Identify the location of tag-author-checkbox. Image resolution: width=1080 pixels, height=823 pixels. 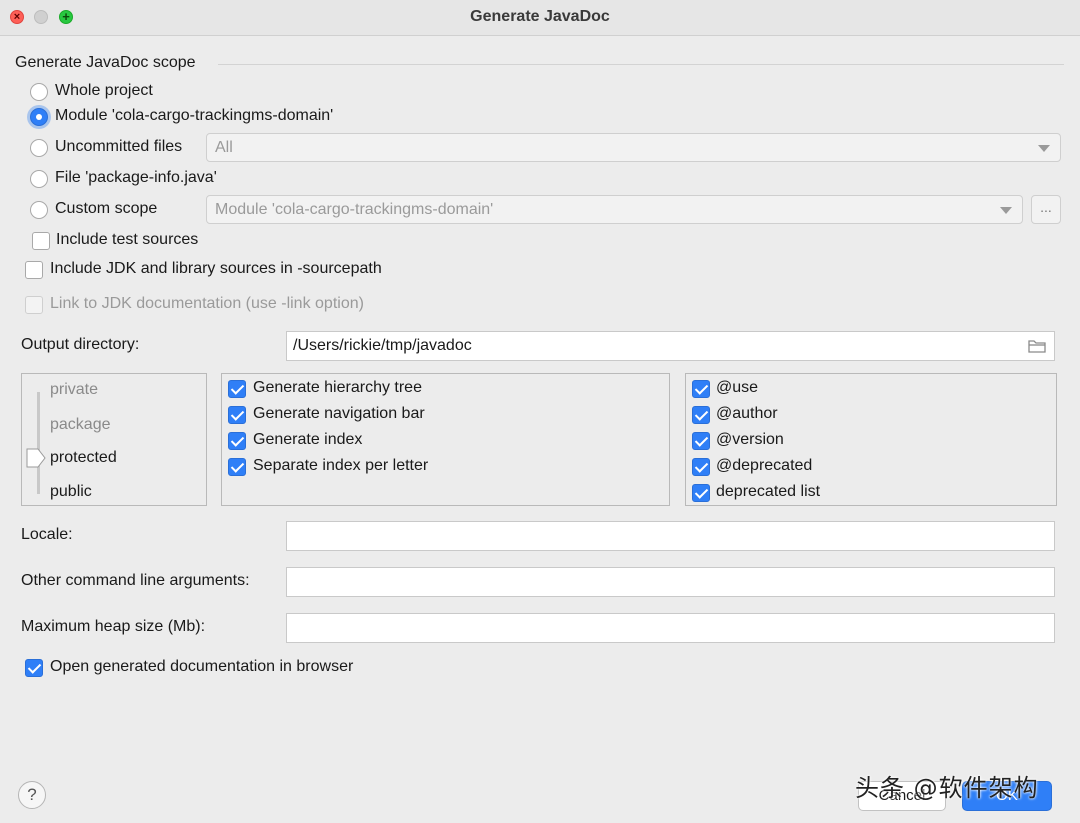
(701, 415).